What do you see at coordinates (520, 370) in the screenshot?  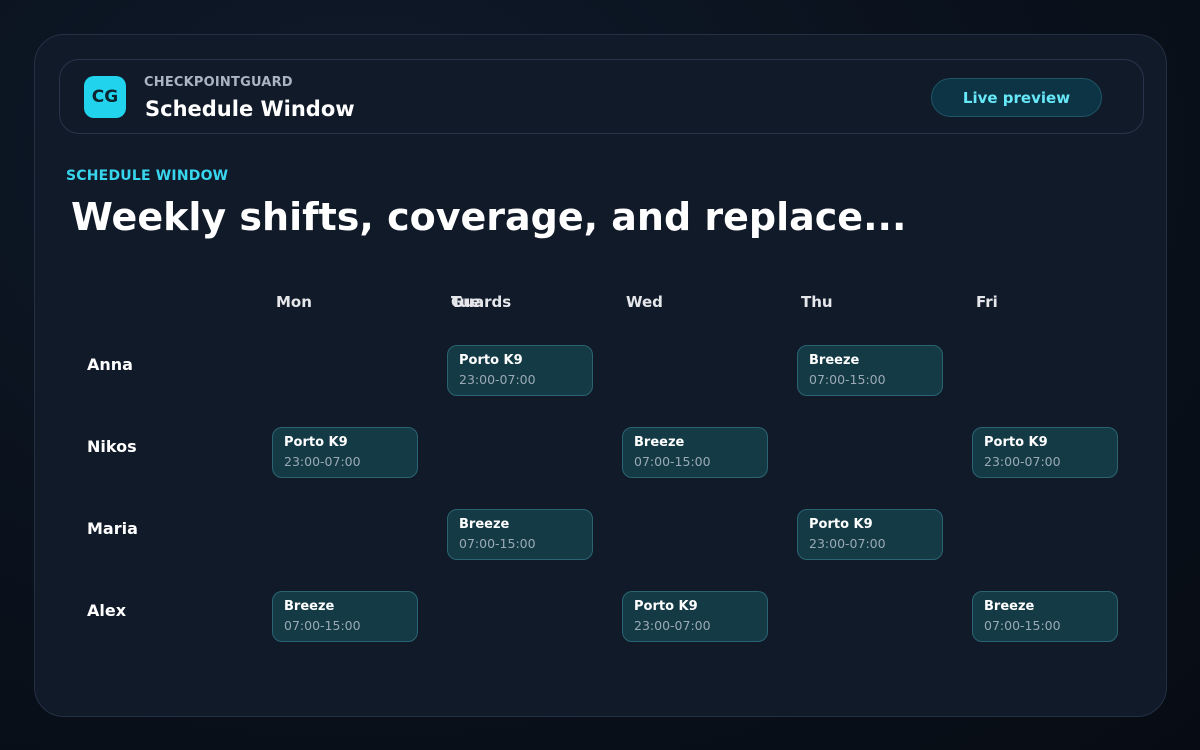 I see `shift-anna-tue: Porto K9 23:00-07:00` at bounding box center [520, 370].